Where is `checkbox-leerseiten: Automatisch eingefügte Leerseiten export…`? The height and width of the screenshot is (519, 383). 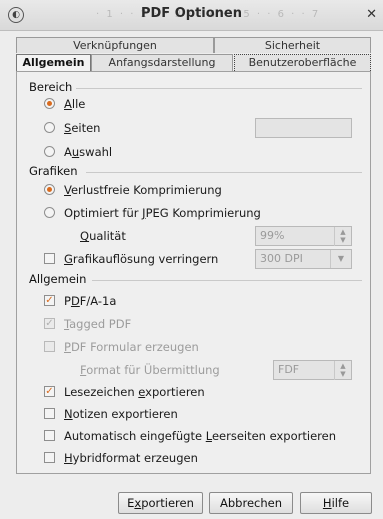
checkbox-leerseiten: Automatisch eingefügte Leerseiten export… is located at coordinates (204, 436).